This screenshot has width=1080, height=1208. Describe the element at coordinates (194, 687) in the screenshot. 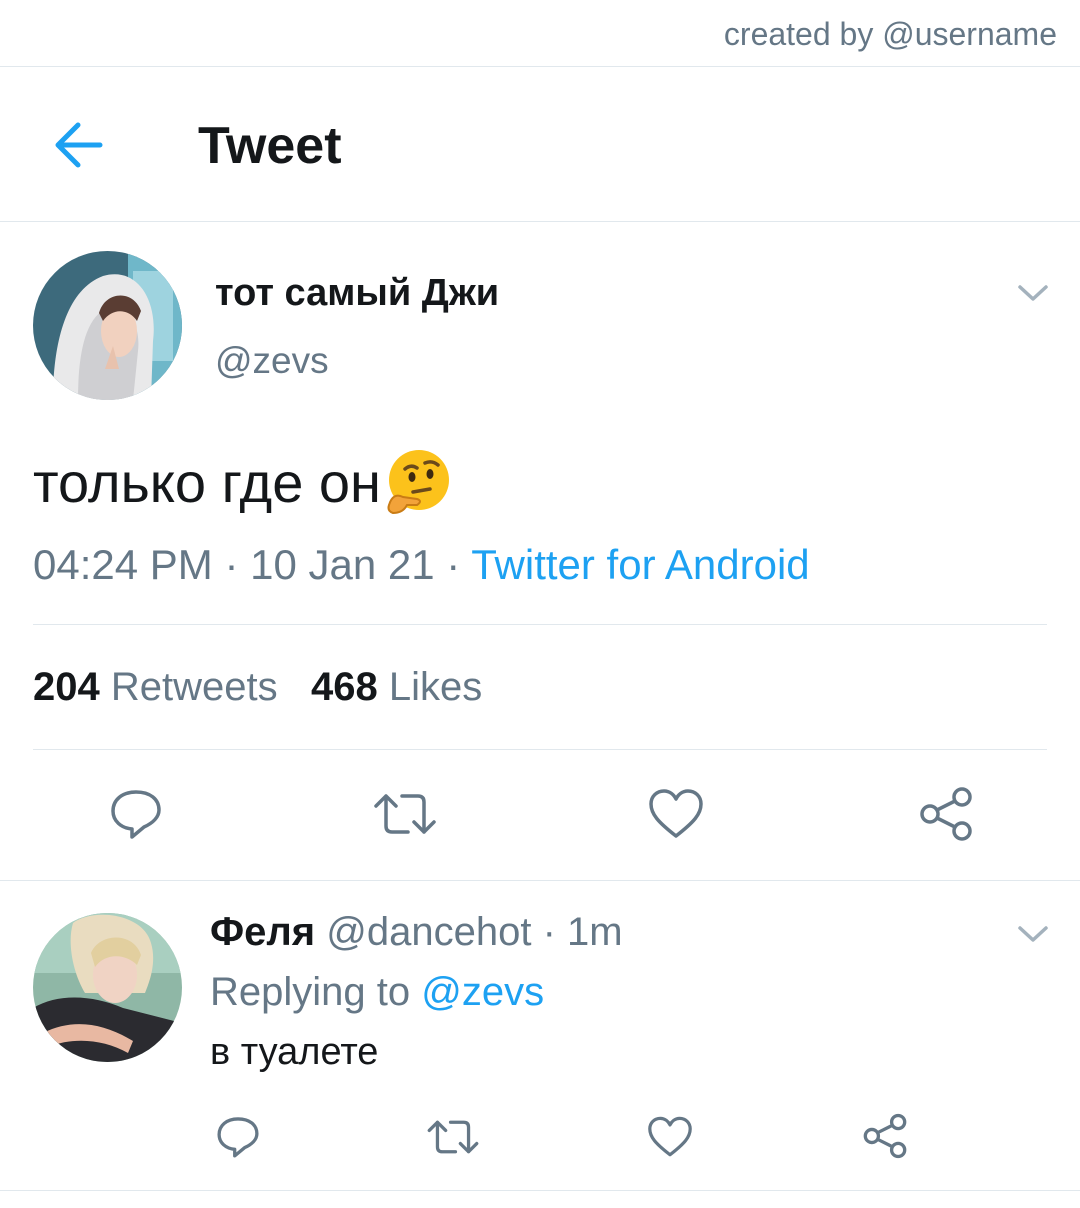

I see `retweets-label: Retweets` at that location.